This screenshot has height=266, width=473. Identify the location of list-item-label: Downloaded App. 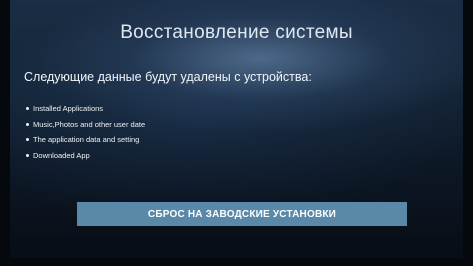
(61, 155).